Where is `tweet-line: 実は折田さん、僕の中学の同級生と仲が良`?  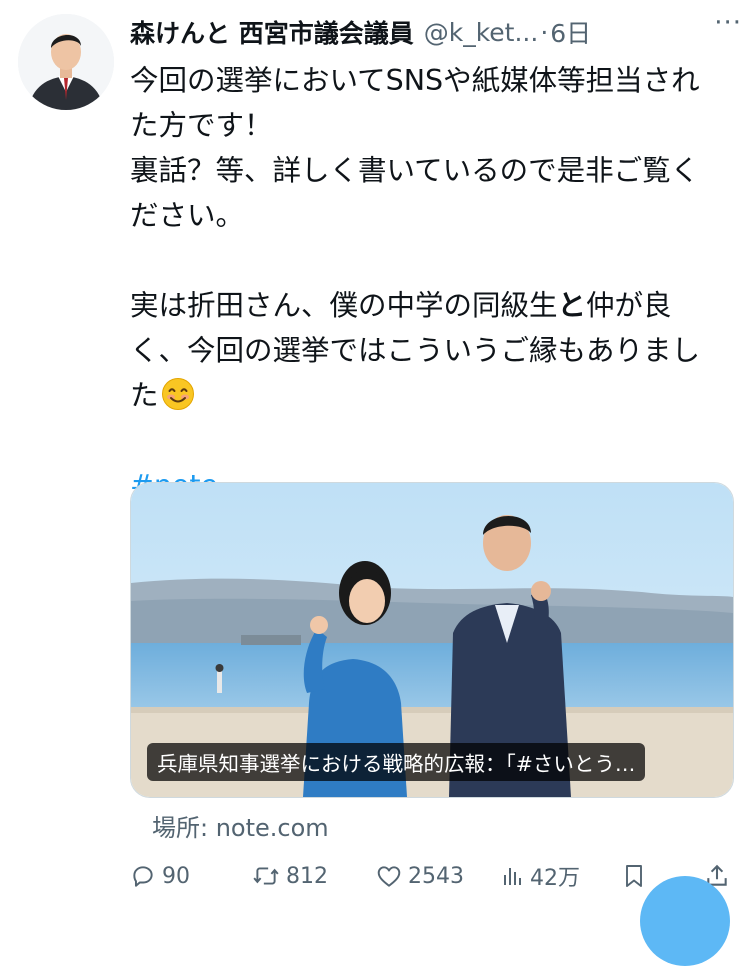
tweet-line: 実は折田さん、僕の中学の同級生と仲が良 is located at coordinates (432, 305).